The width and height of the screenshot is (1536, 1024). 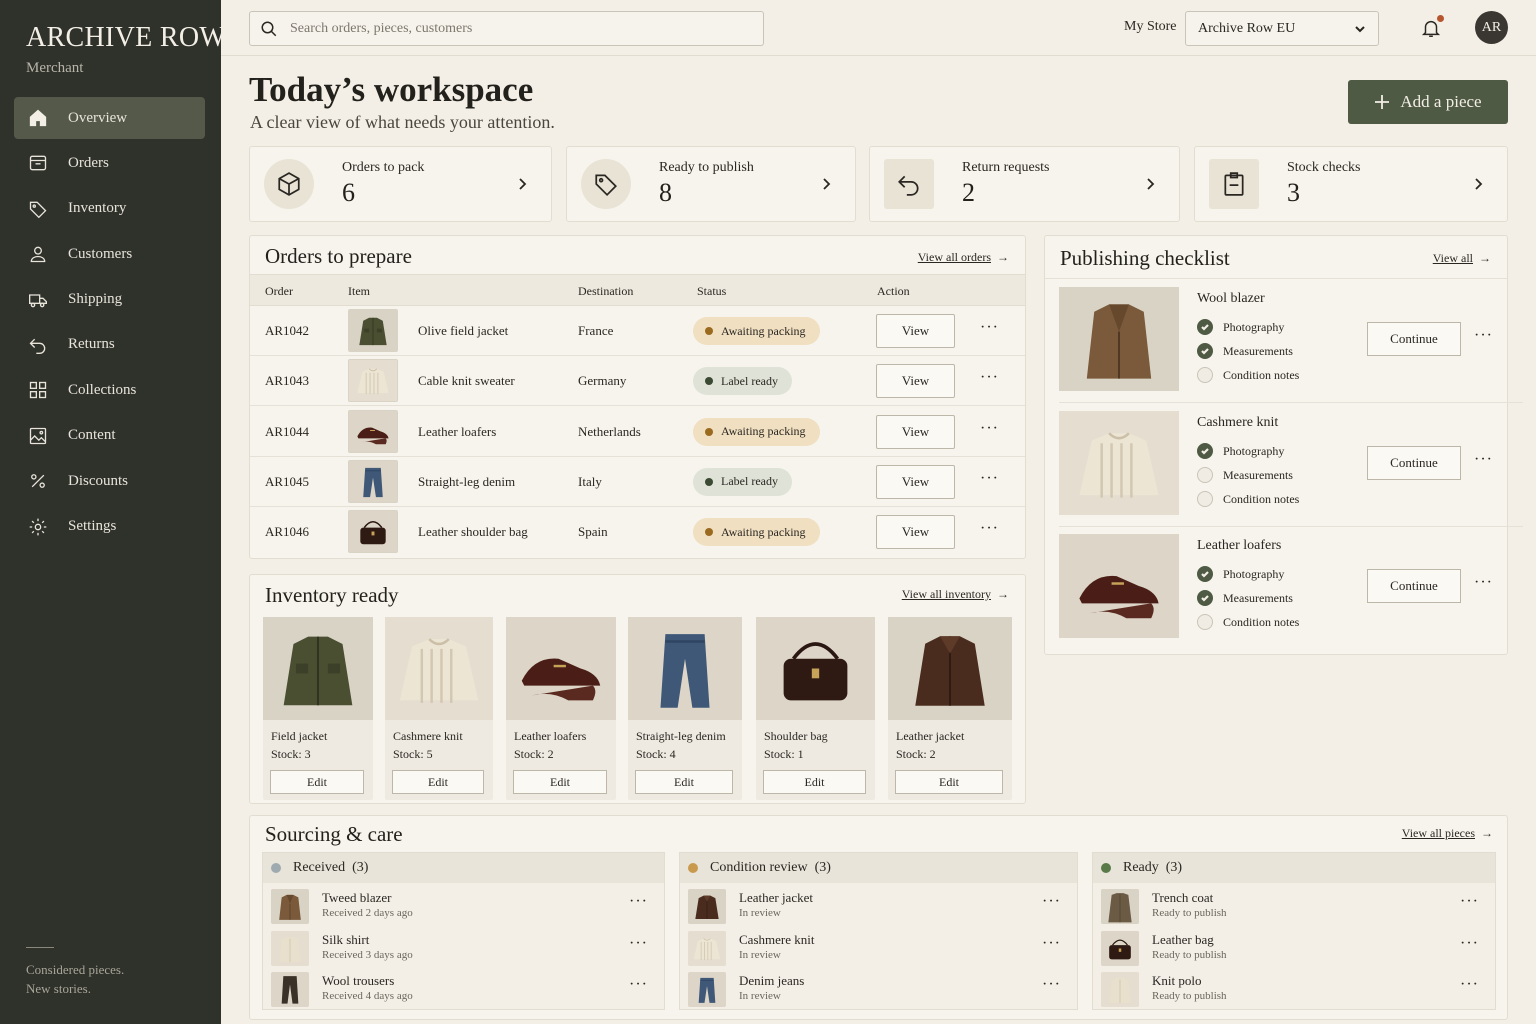 I want to click on list-item: Trench coat Ready to publish ···, so click(x=1294, y=906).